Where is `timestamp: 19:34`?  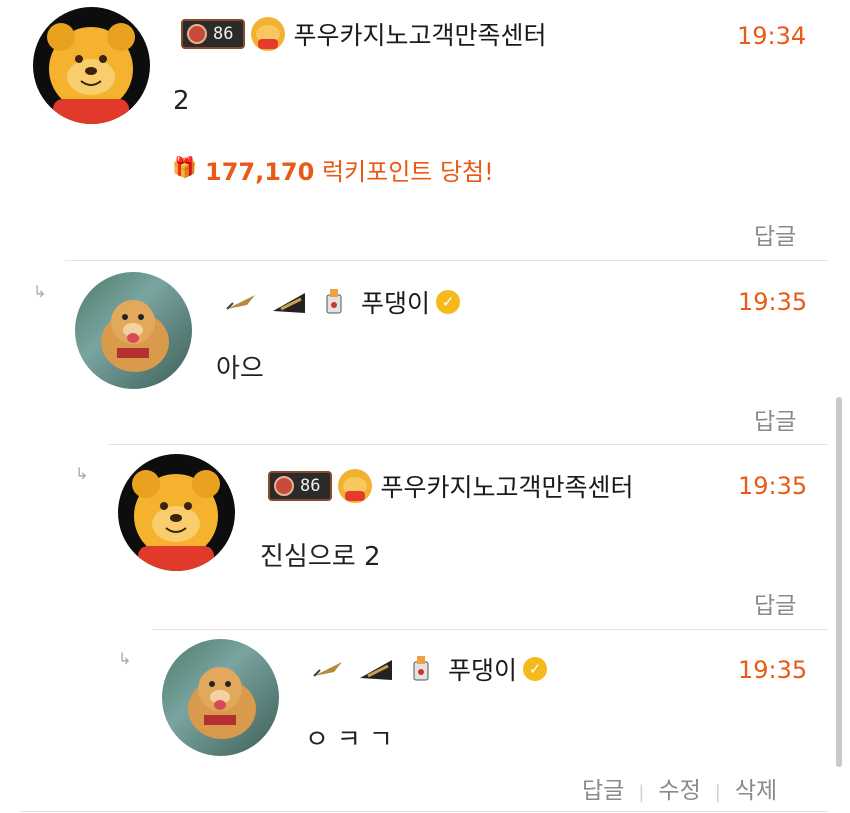
timestamp: 19:34 is located at coordinates (772, 36).